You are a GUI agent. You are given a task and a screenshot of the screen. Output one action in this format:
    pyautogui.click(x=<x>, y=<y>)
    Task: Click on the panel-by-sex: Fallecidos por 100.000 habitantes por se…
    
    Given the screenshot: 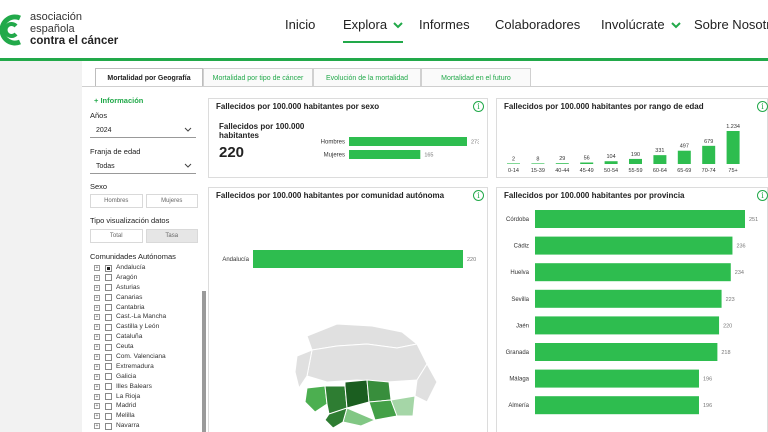 What is the action you would take?
    pyautogui.click(x=348, y=138)
    